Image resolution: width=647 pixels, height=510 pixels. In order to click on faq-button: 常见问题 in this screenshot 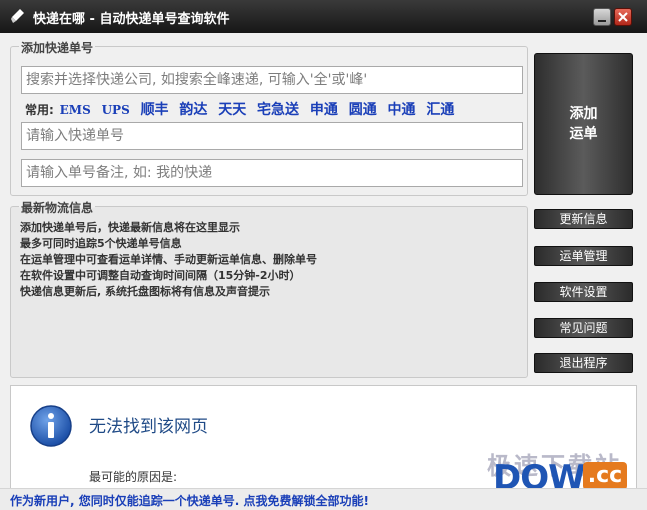, I will do `click(583, 328)`.